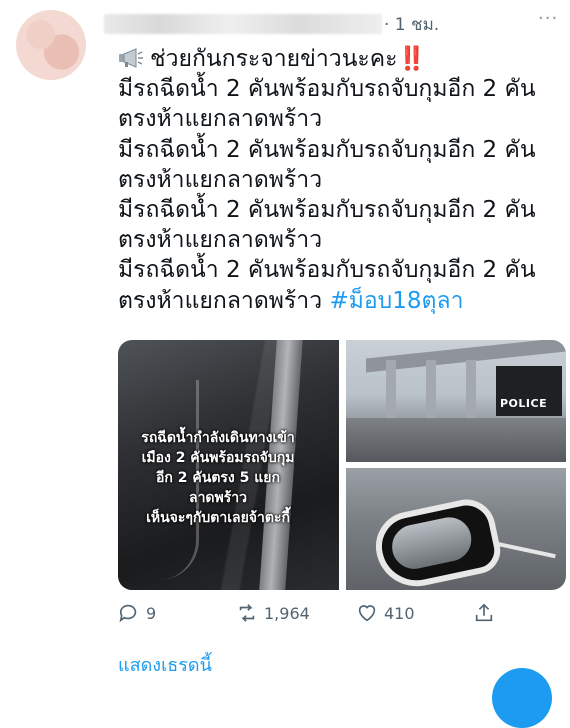 The height and width of the screenshot is (728, 570). Describe the element at coordinates (218, 518) in the screenshot. I see `overlay-line: เห็นจะๆกับตาเลยจ้าตะกี้` at that location.